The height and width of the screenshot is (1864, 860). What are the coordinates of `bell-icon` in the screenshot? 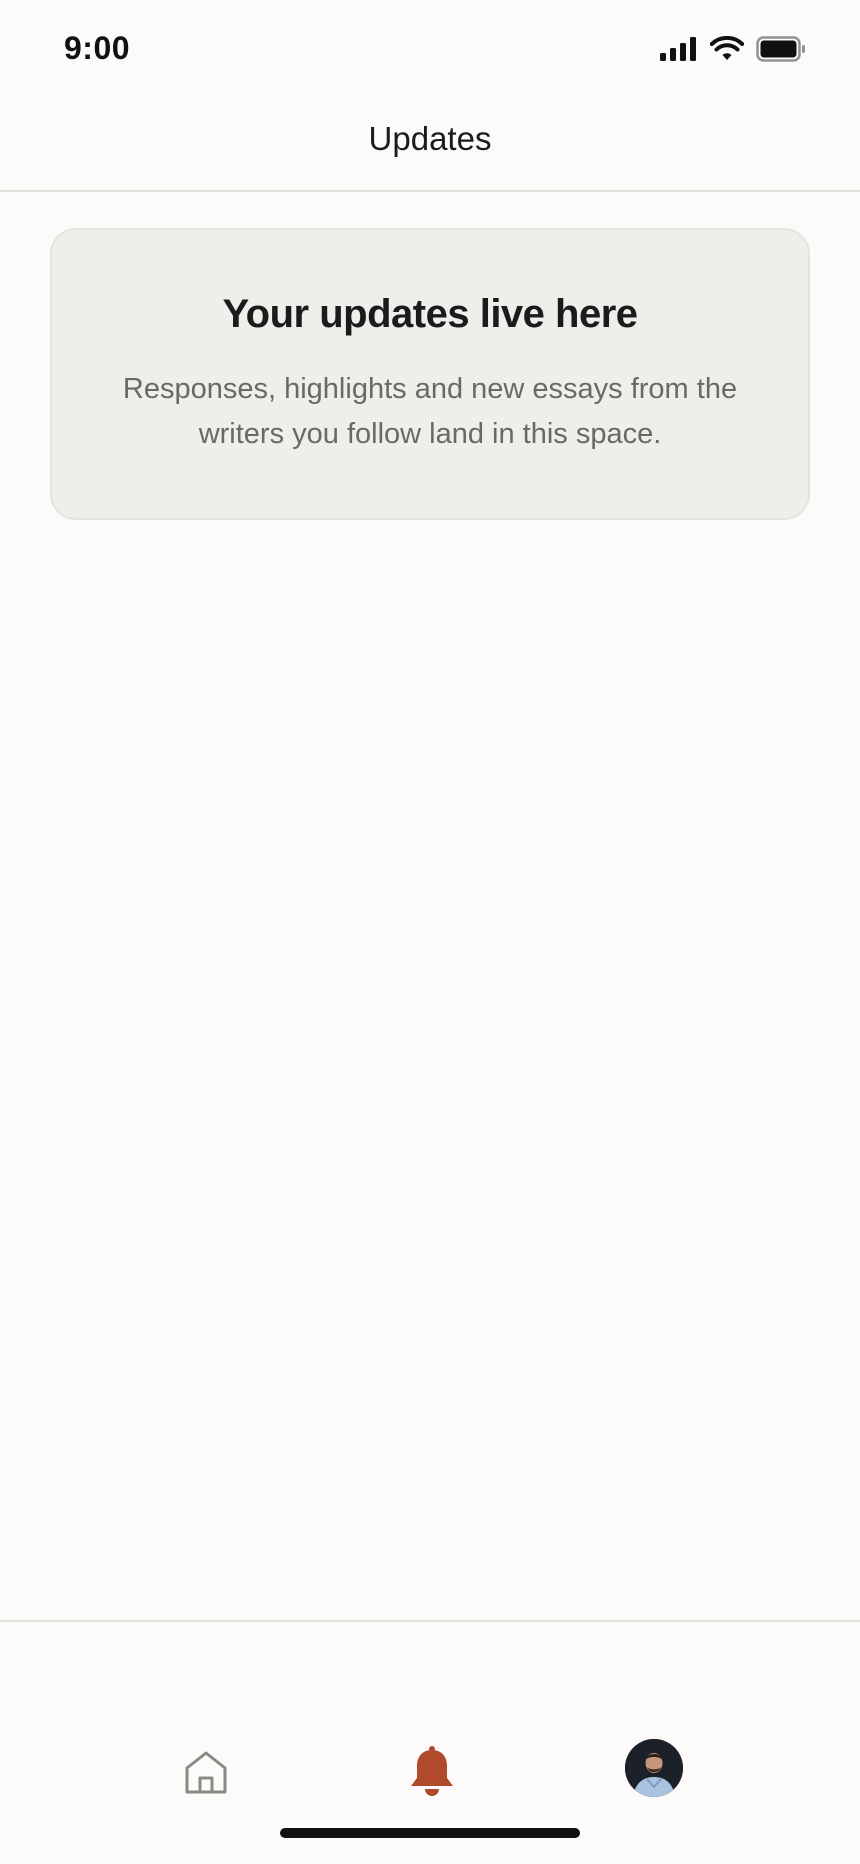 It's located at (432, 1774).